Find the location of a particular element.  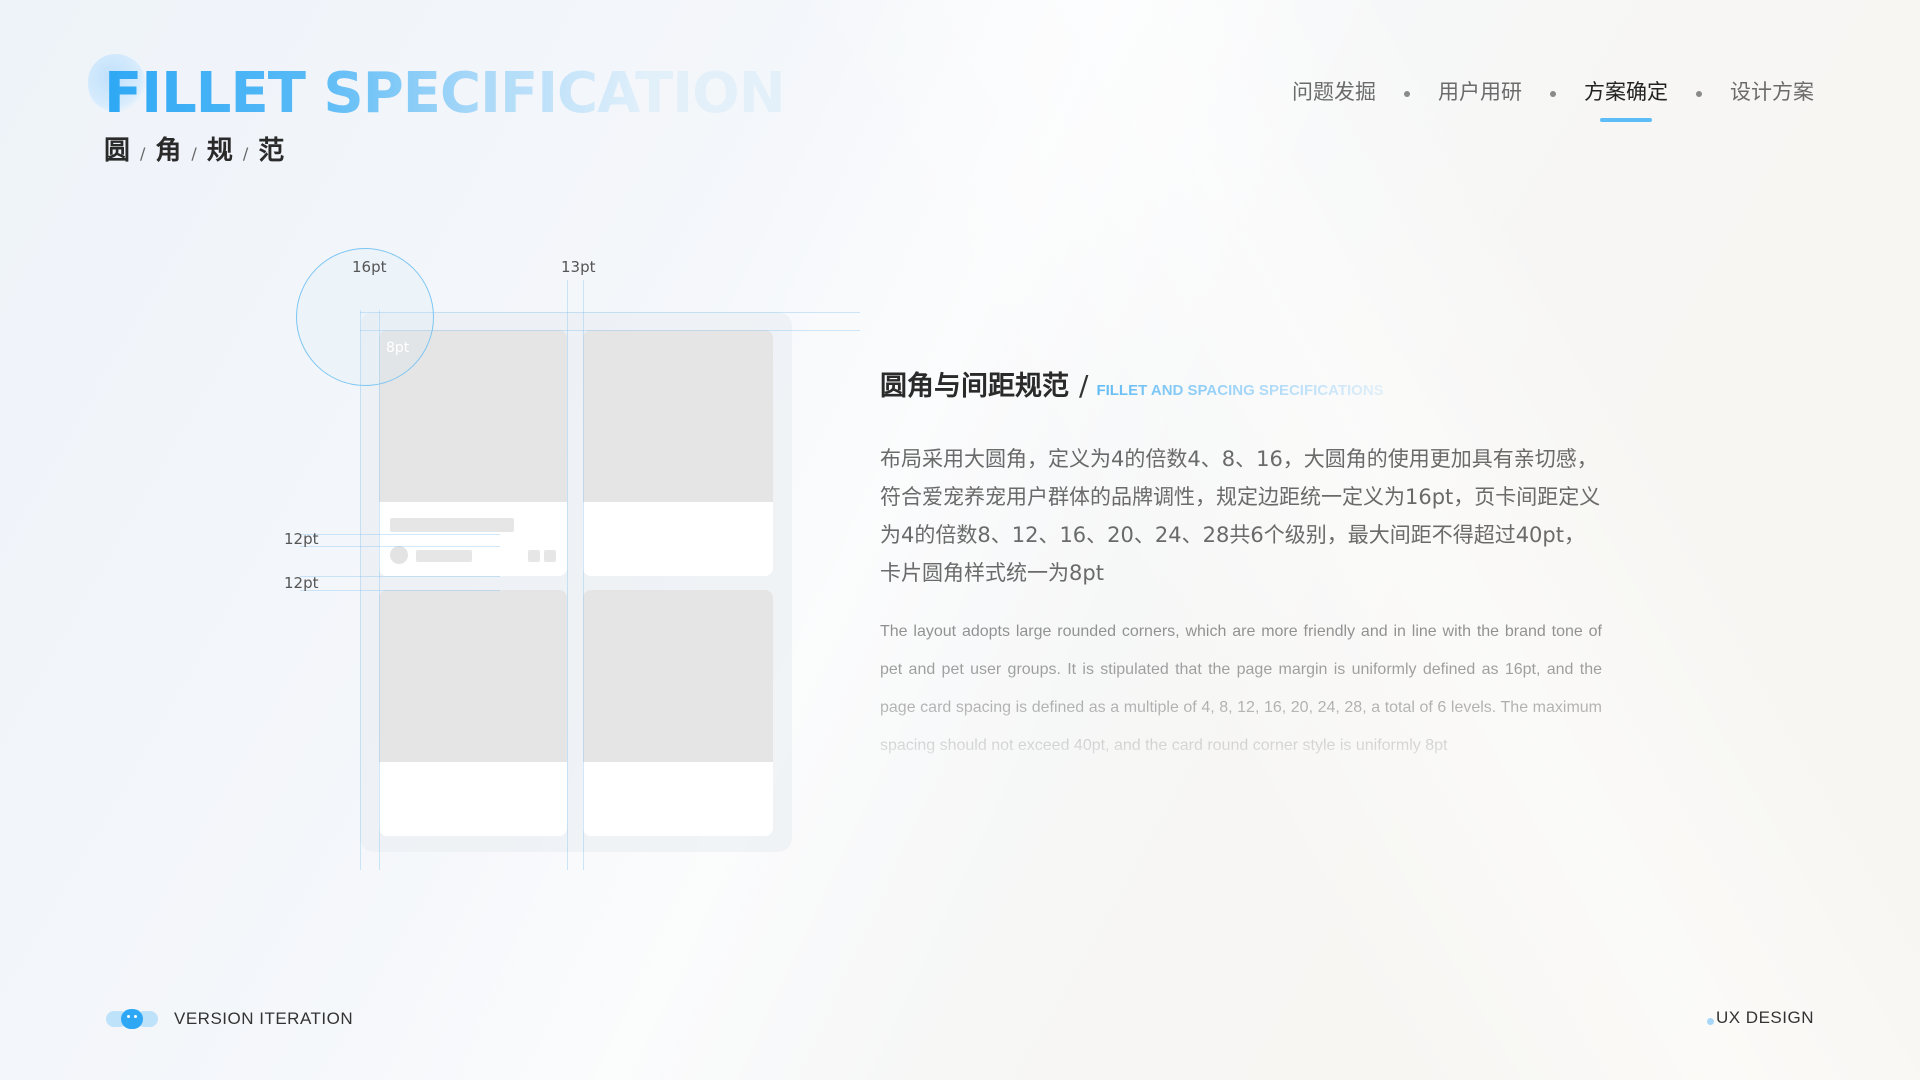

page-title-zh: 圆 / 角 / 规 / 范 is located at coordinates (194, 148).